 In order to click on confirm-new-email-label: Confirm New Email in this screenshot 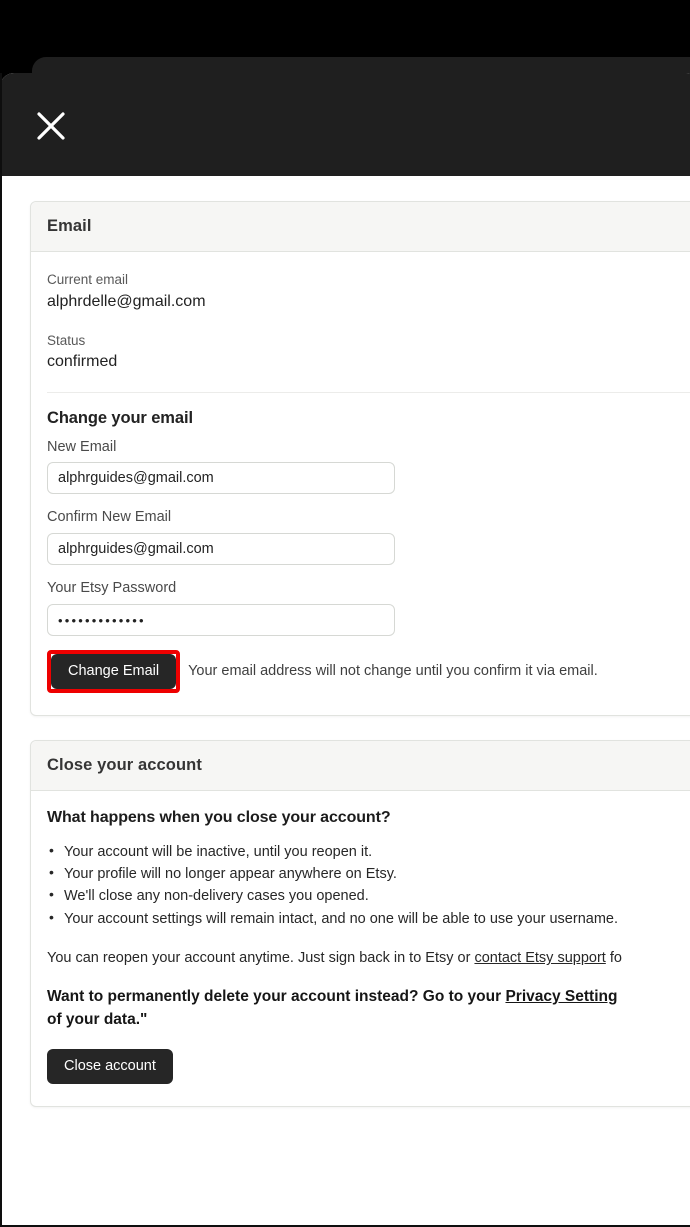, I will do `click(109, 517)`.